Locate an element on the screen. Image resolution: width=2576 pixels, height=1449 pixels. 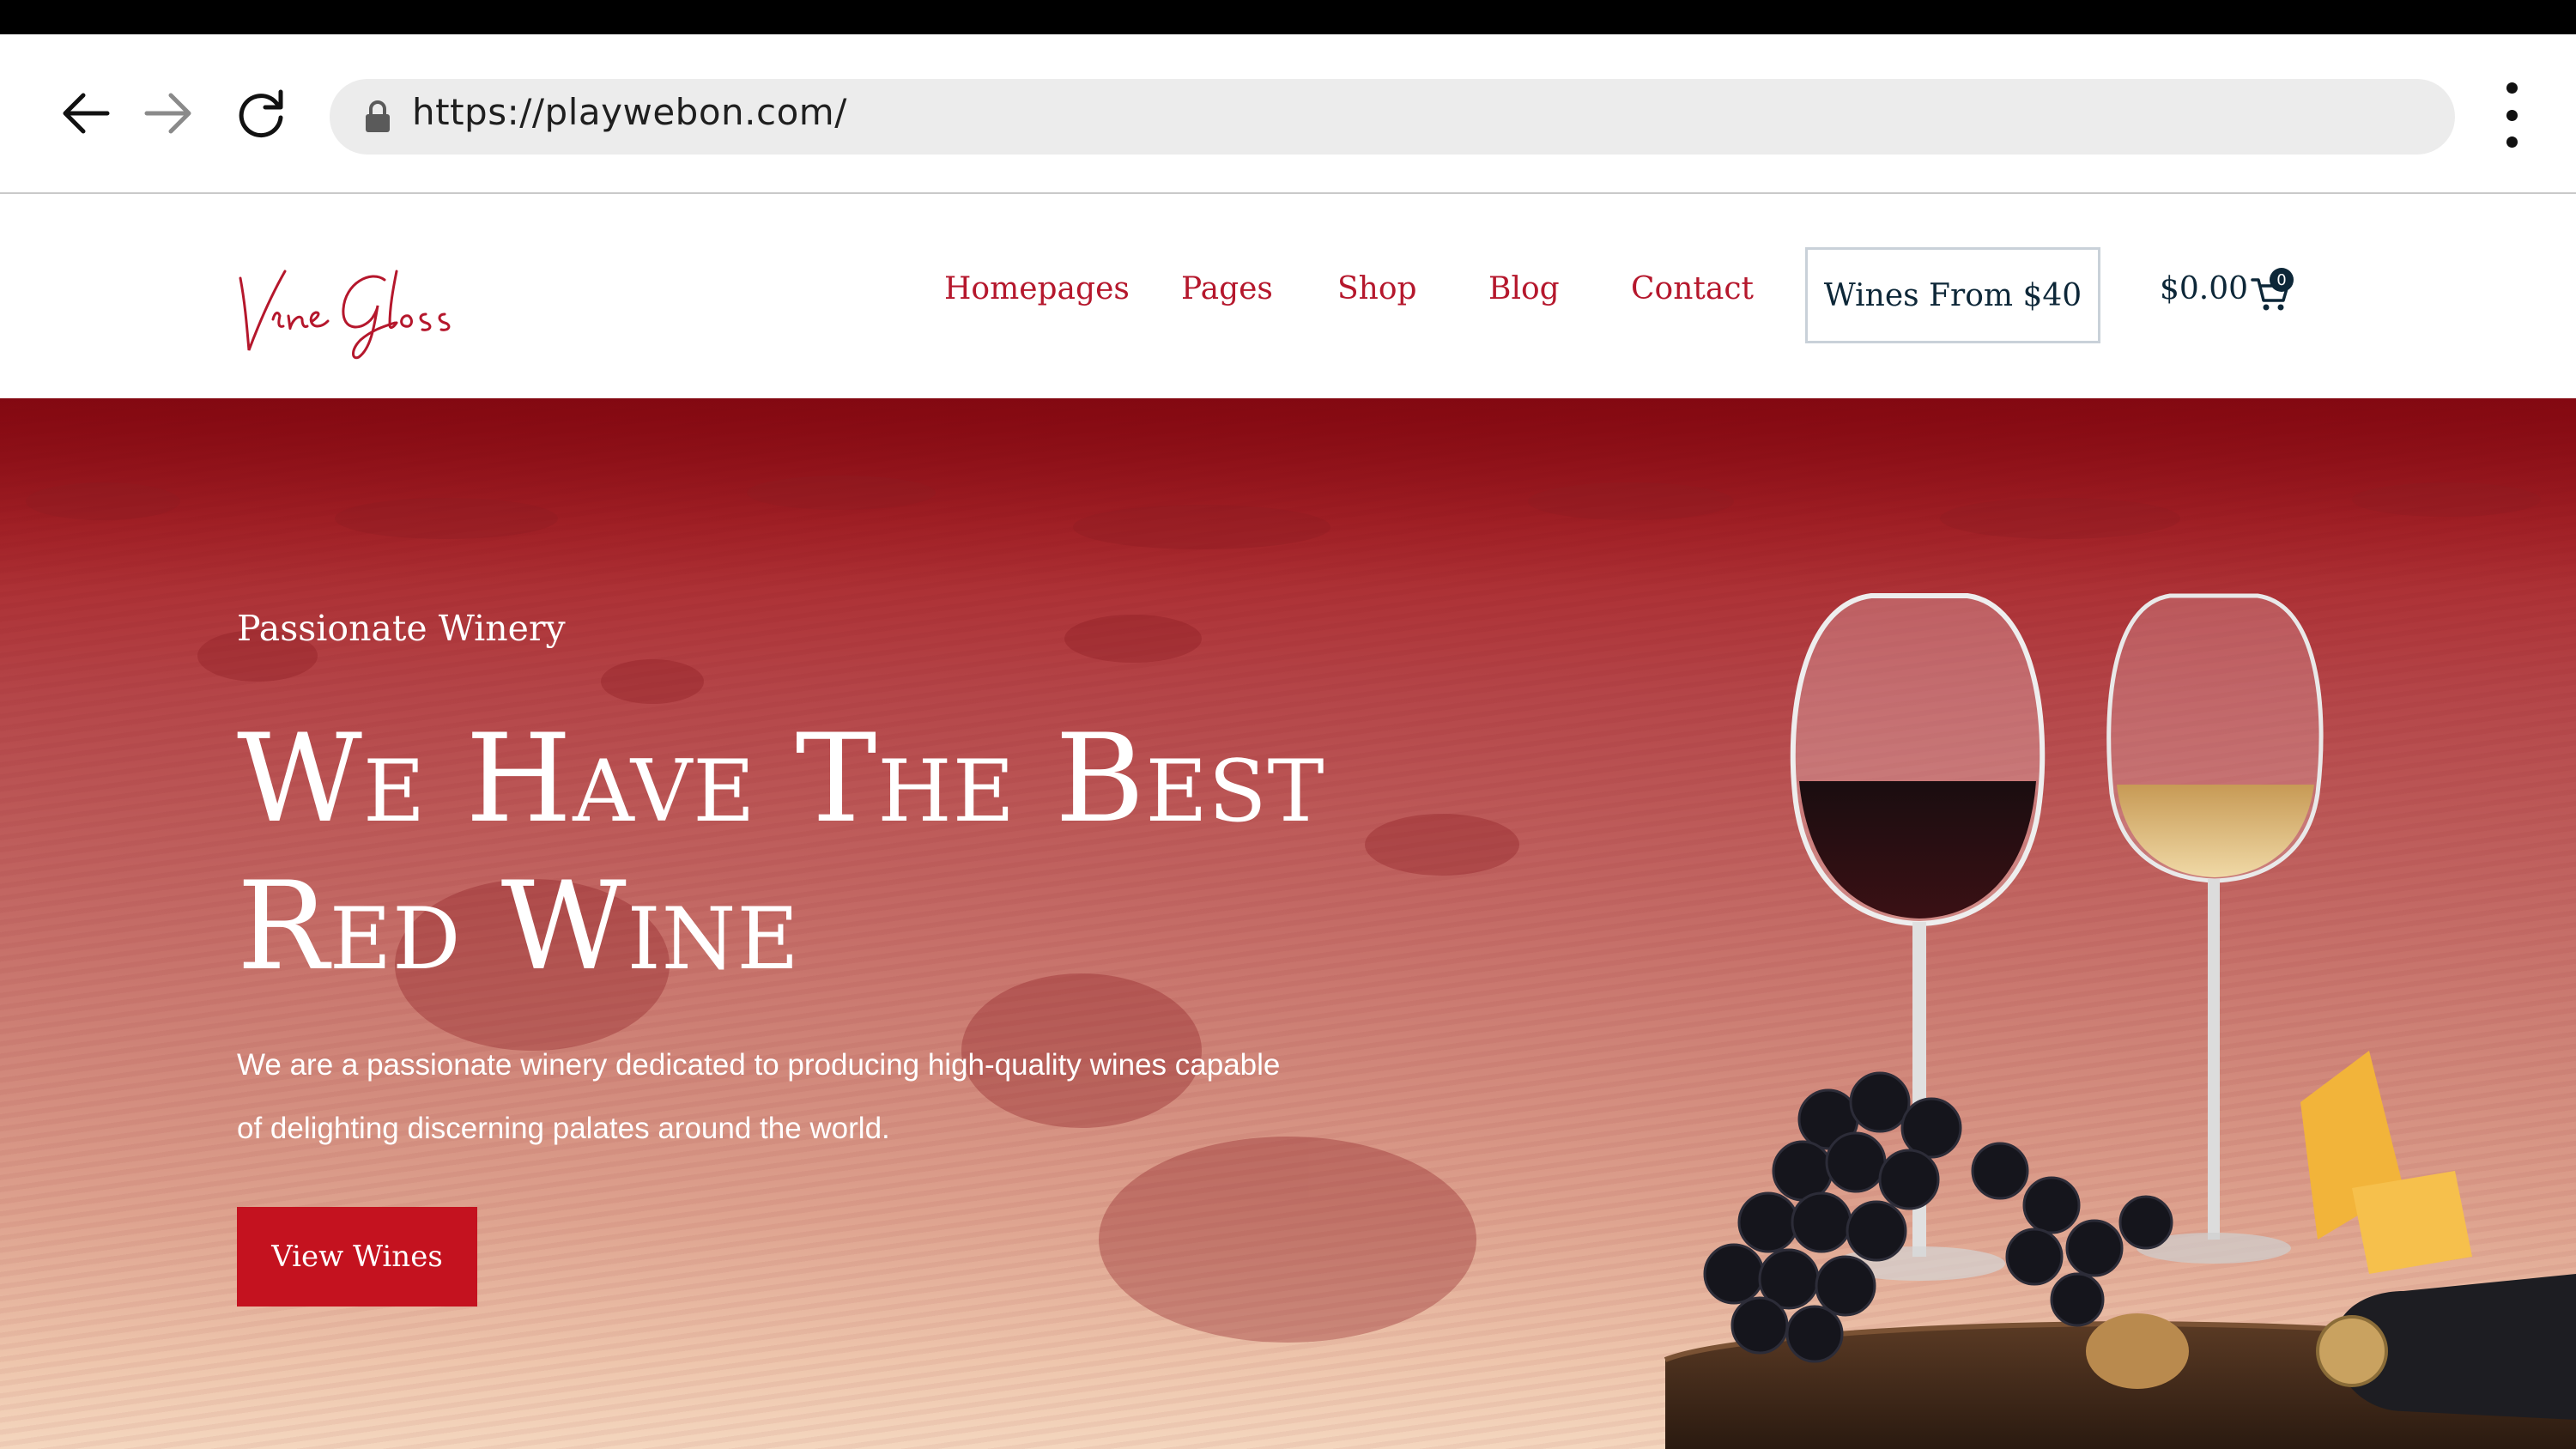
wines-from-button: Wines From $40 is located at coordinates (1952, 295).